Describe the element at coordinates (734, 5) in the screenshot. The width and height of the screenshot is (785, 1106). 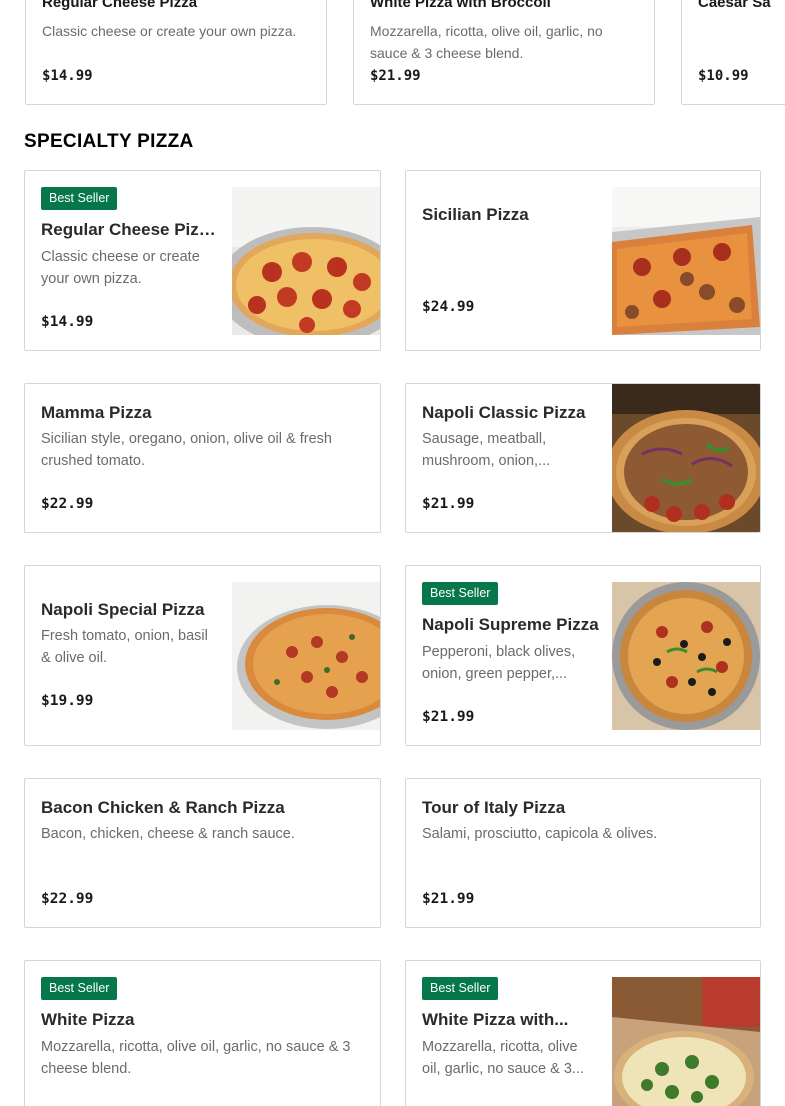
I see `carousel-card-title: Caesar Sa` at that location.